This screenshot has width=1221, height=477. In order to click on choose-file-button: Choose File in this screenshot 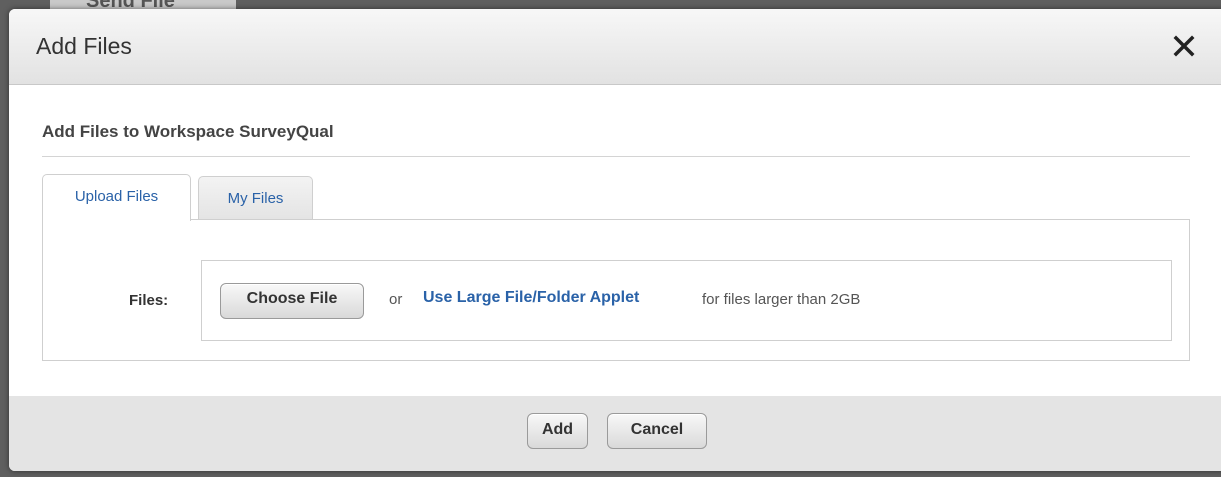, I will do `click(292, 301)`.